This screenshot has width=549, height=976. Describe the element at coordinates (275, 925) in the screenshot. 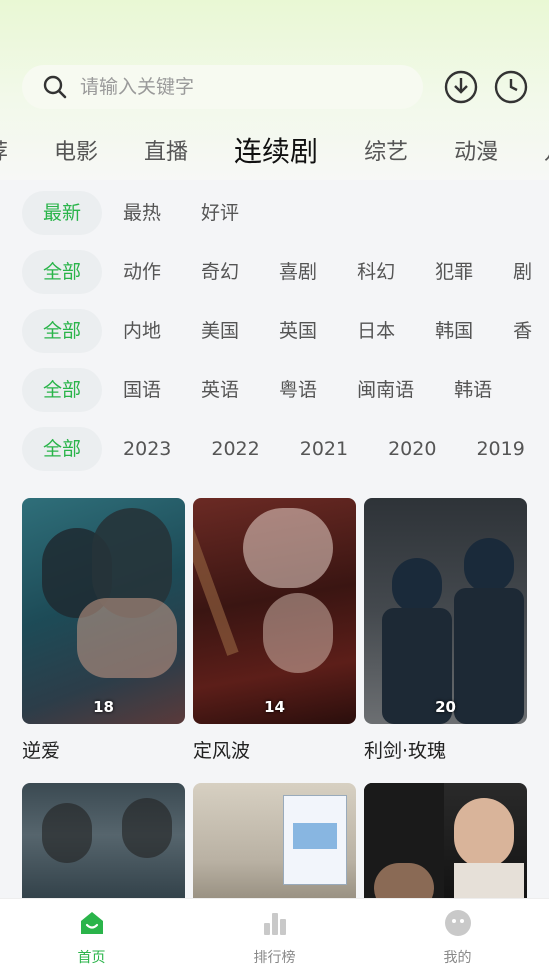

I see `bar-chart-icon` at that location.